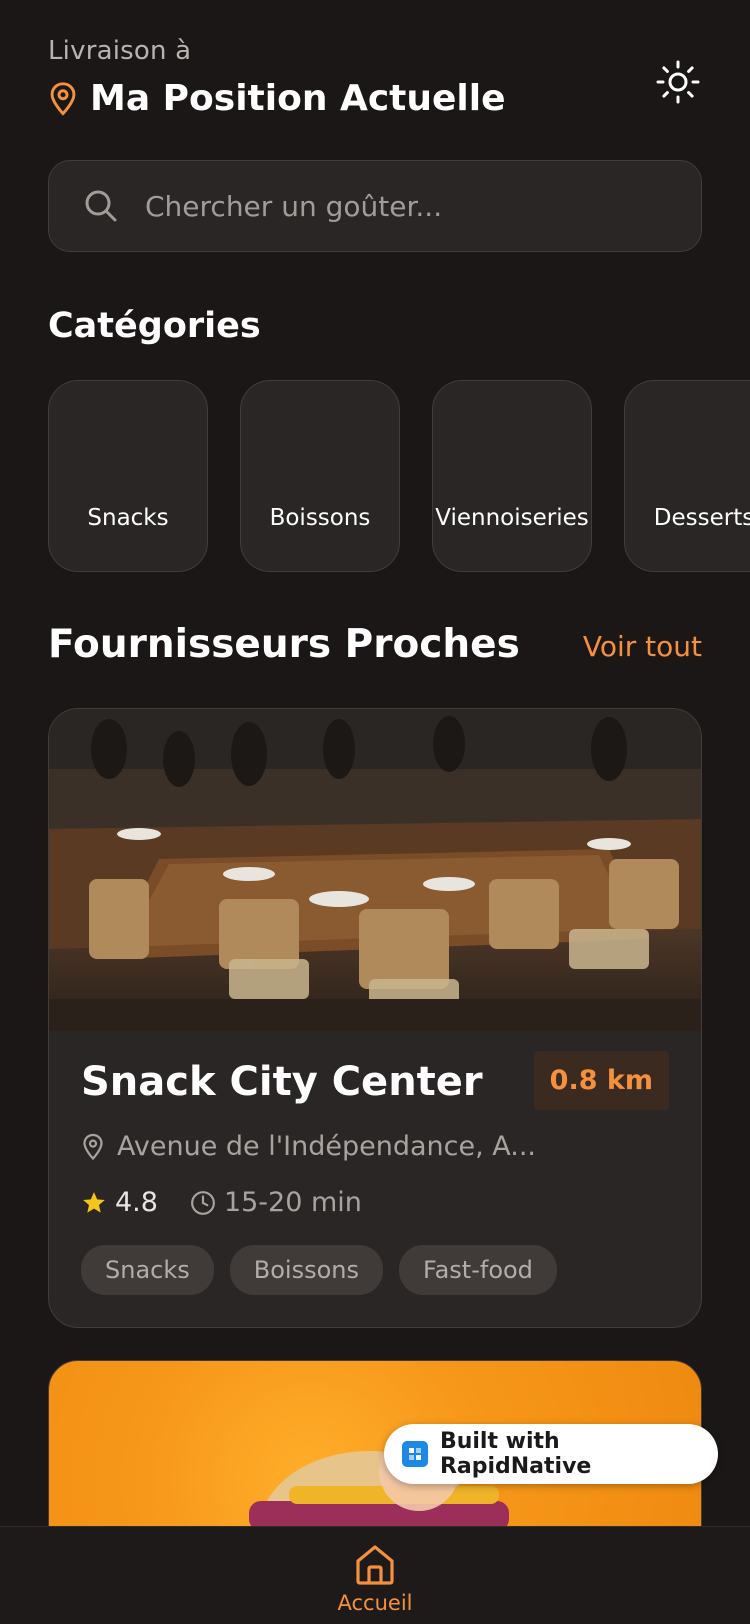 The width and height of the screenshot is (750, 1624). I want to click on badge-text: Built with RapidNative, so click(515, 1454).